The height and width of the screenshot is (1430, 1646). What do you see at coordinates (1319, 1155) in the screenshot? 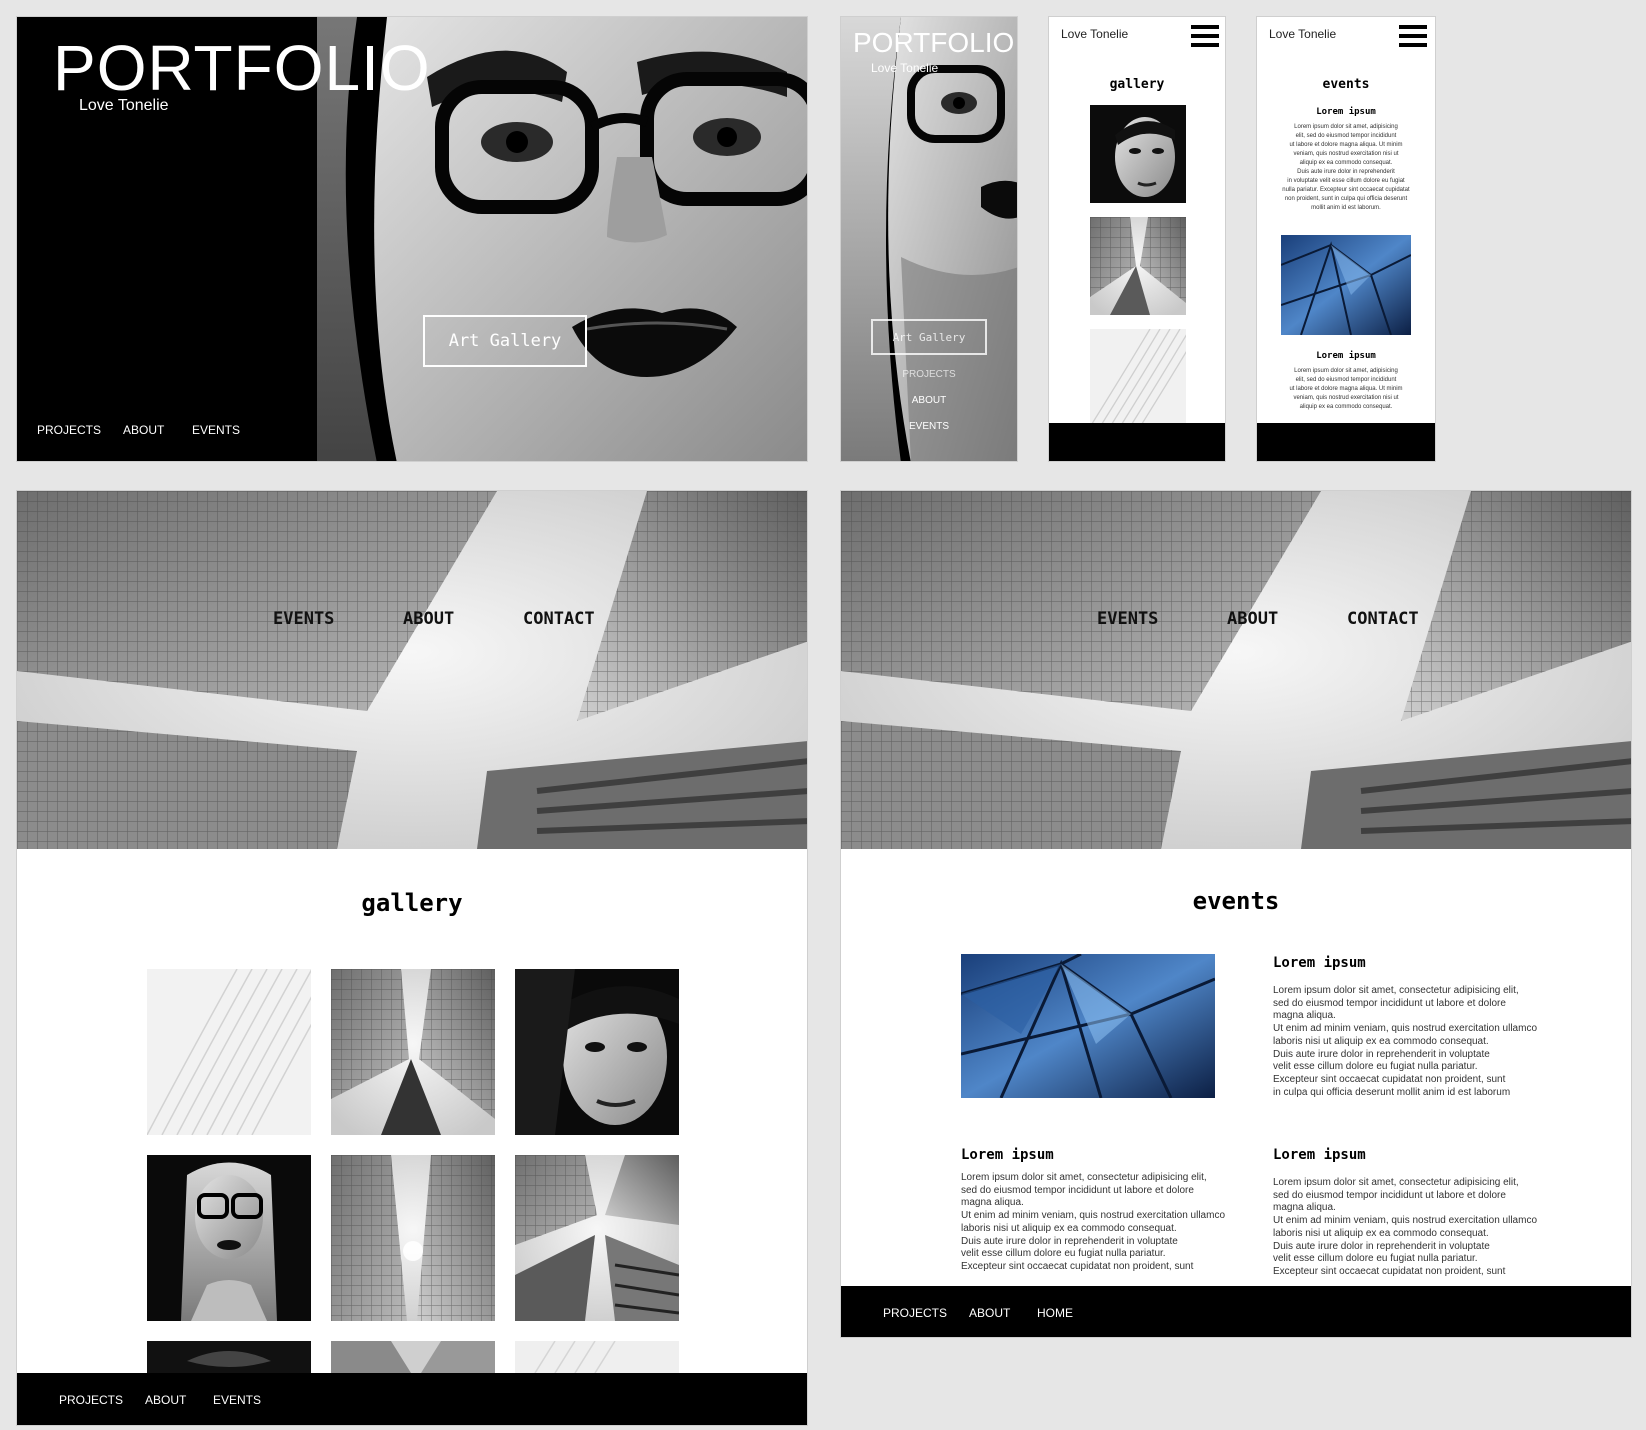
I see `events-col2-title: Lorem ipsum` at bounding box center [1319, 1155].